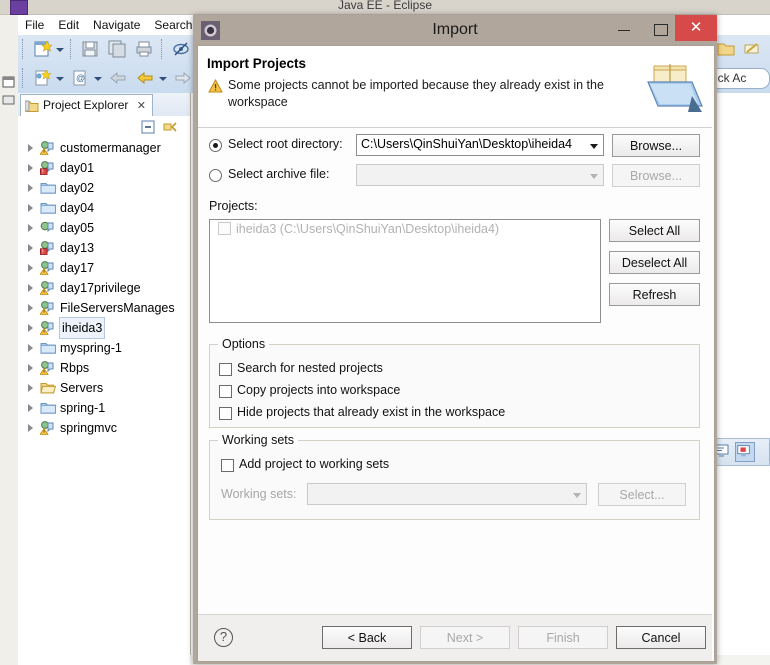  What do you see at coordinates (654, 230) in the screenshot?
I see `select-all-button: Select All` at bounding box center [654, 230].